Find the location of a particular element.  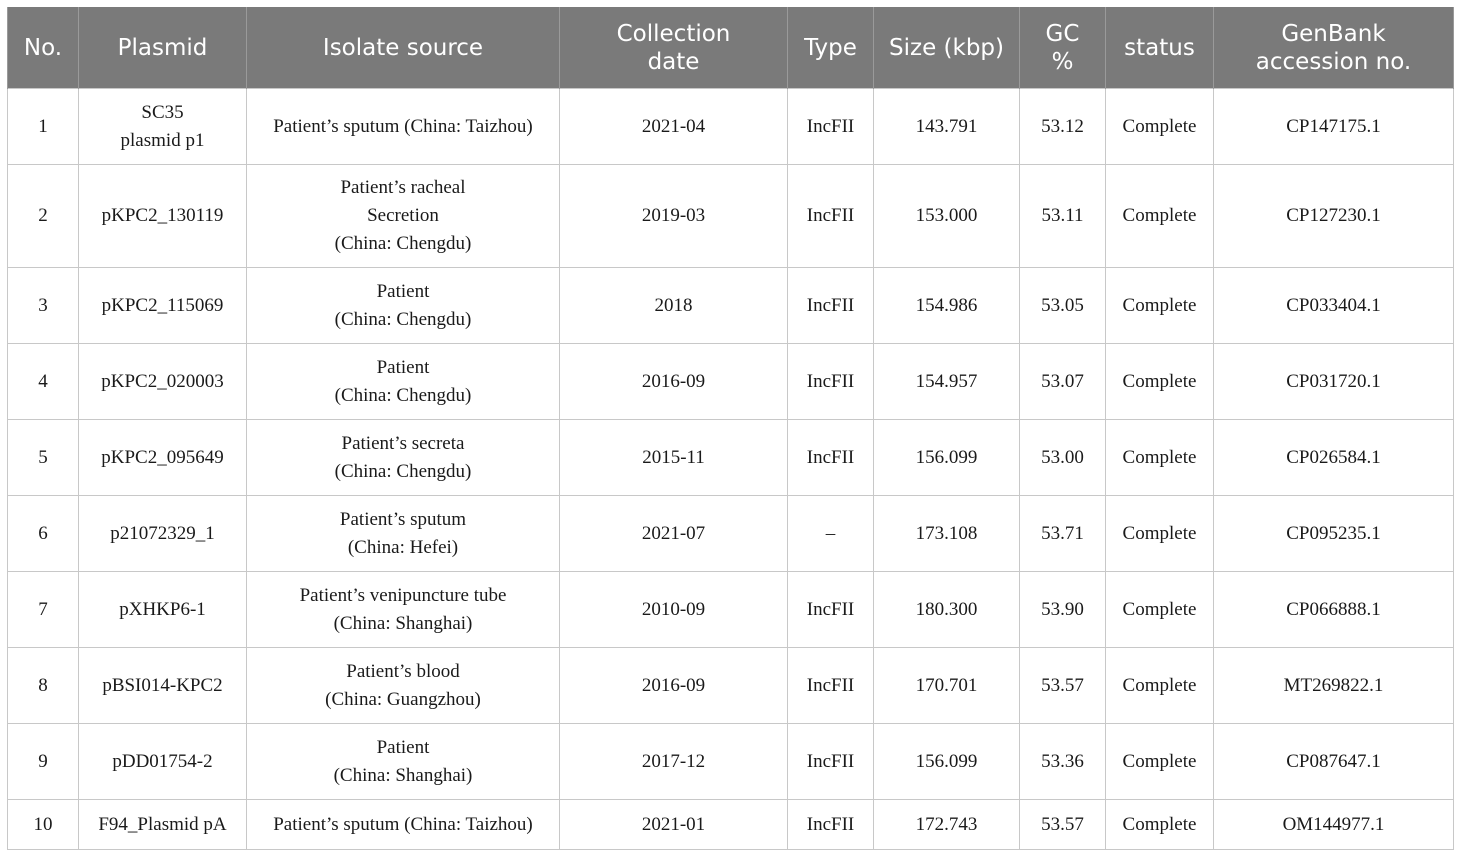

cell-isolate-source-line: Patient’s racheal is located at coordinates (403, 187).